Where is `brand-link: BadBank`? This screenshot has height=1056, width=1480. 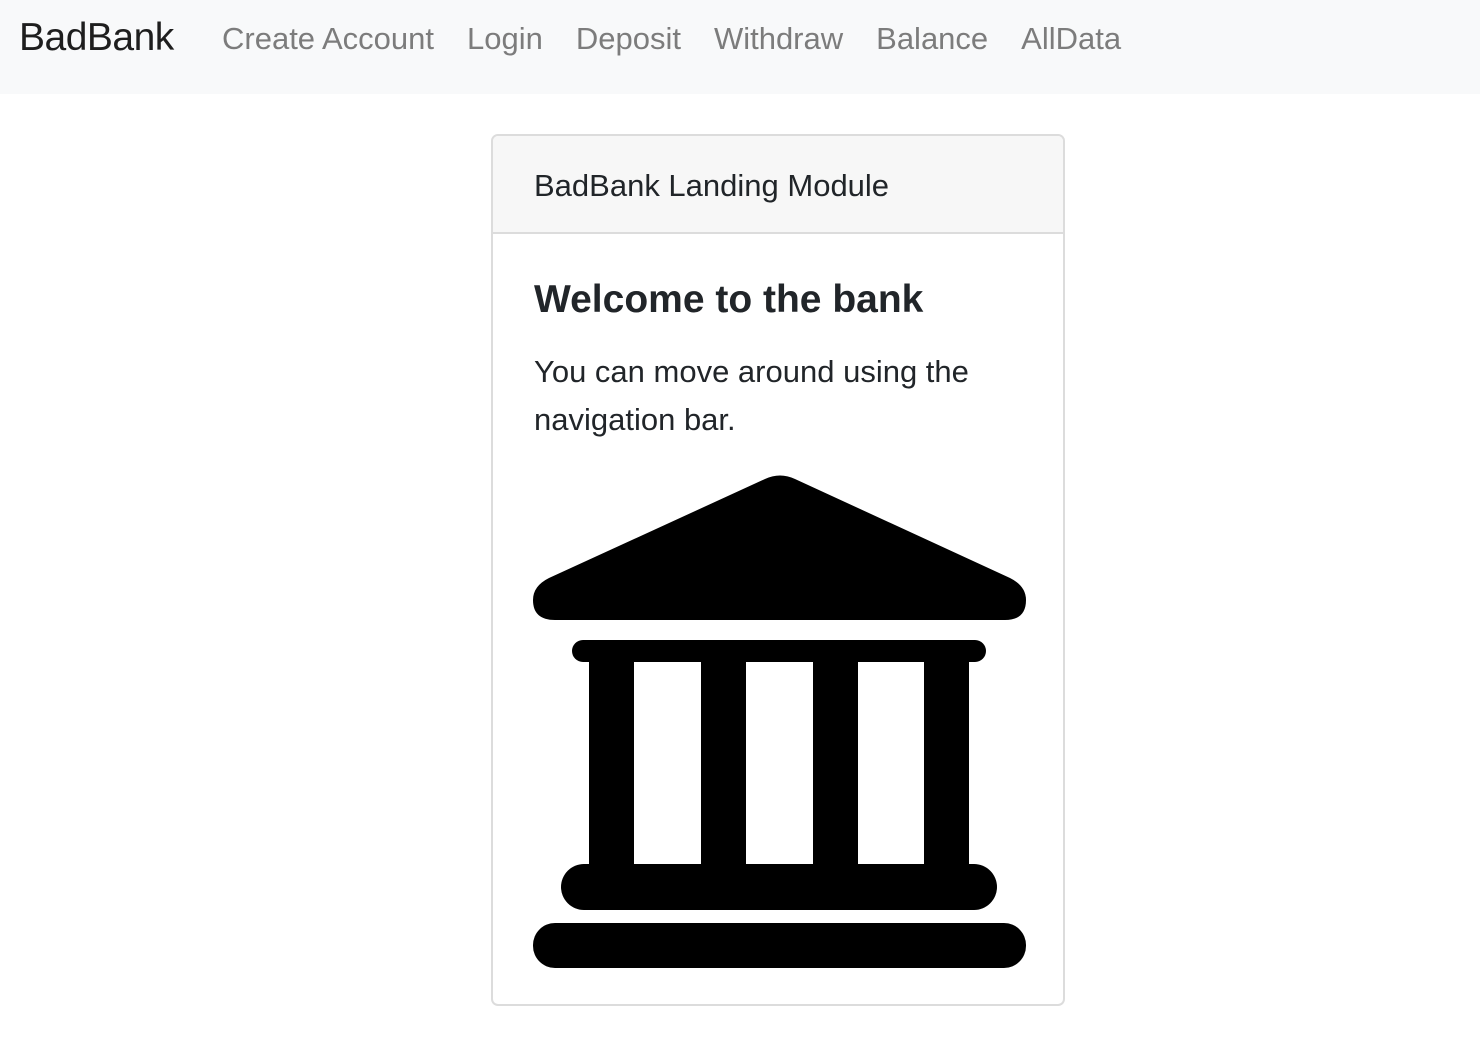 brand-link: BadBank is located at coordinates (96, 38).